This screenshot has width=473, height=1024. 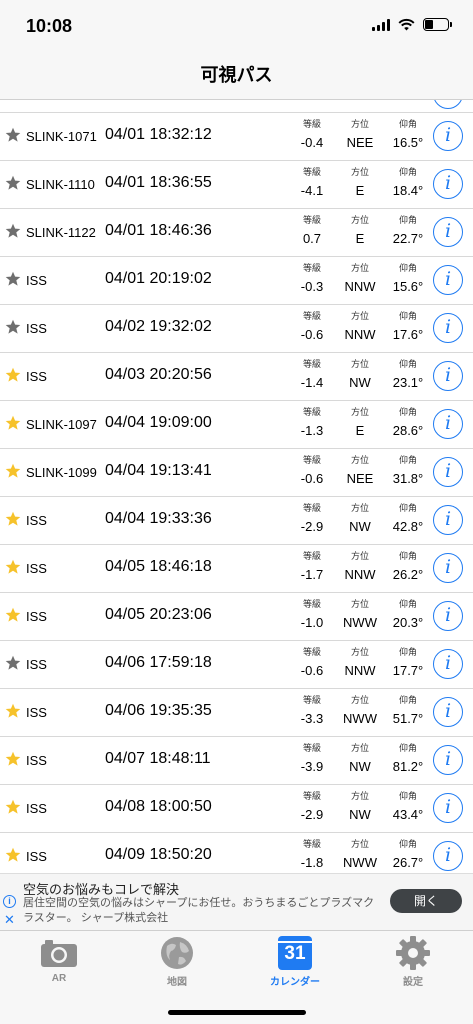 What do you see at coordinates (408, 382) in the screenshot?
I see `elevation-value: 23.1°` at bounding box center [408, 382].